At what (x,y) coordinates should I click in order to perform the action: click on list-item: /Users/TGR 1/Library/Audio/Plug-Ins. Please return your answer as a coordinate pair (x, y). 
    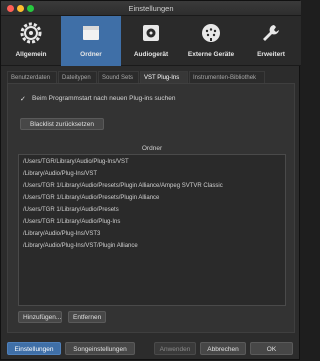
    Looking at the image, I should click on (71, 224).